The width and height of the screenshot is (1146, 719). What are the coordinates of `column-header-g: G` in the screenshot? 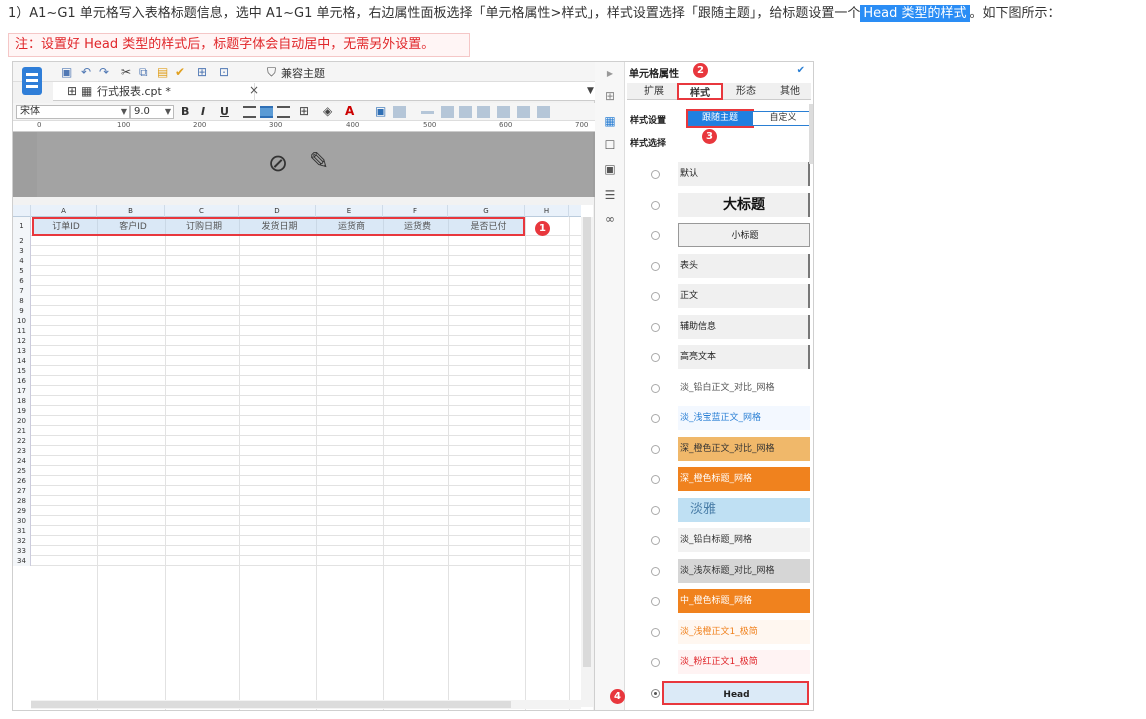 It's located at (486, 211).